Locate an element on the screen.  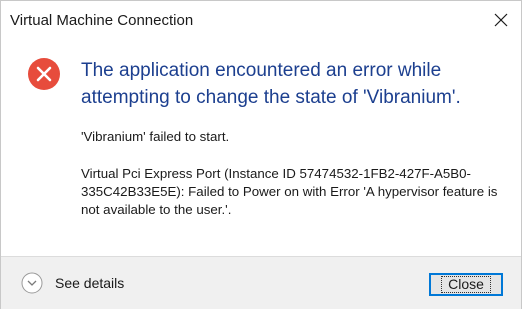
chevron-down-circle-icon is located at coordinates (32, 283).